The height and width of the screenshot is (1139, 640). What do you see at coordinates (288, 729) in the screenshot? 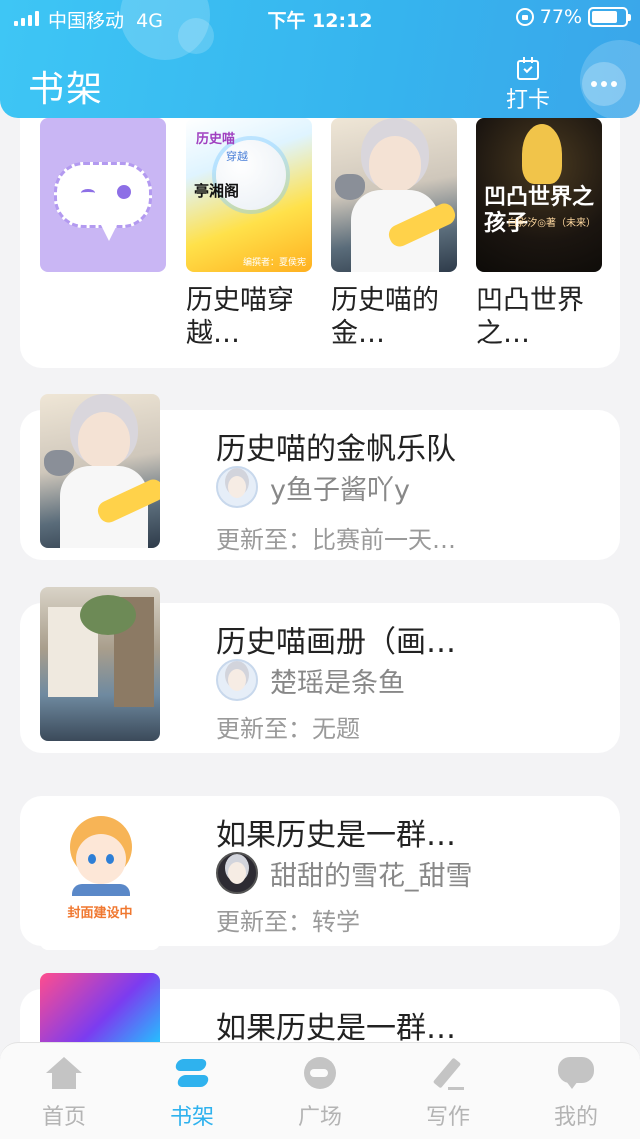
I see `book-update: 更新至：无题` at bounding box center [288, 729].